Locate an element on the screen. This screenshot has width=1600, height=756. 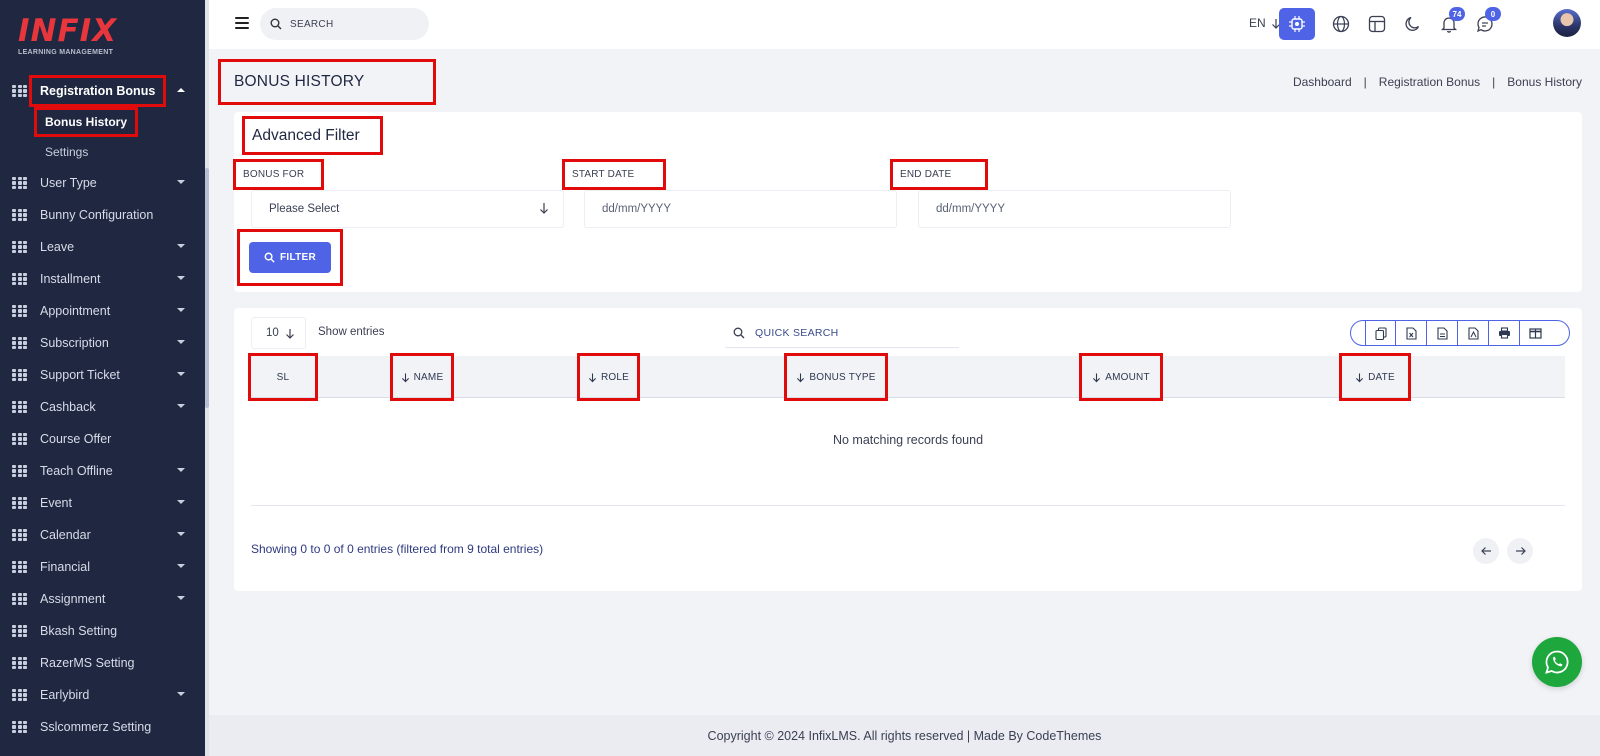
column-header-name: NAME is located at coordinates (422, 377).